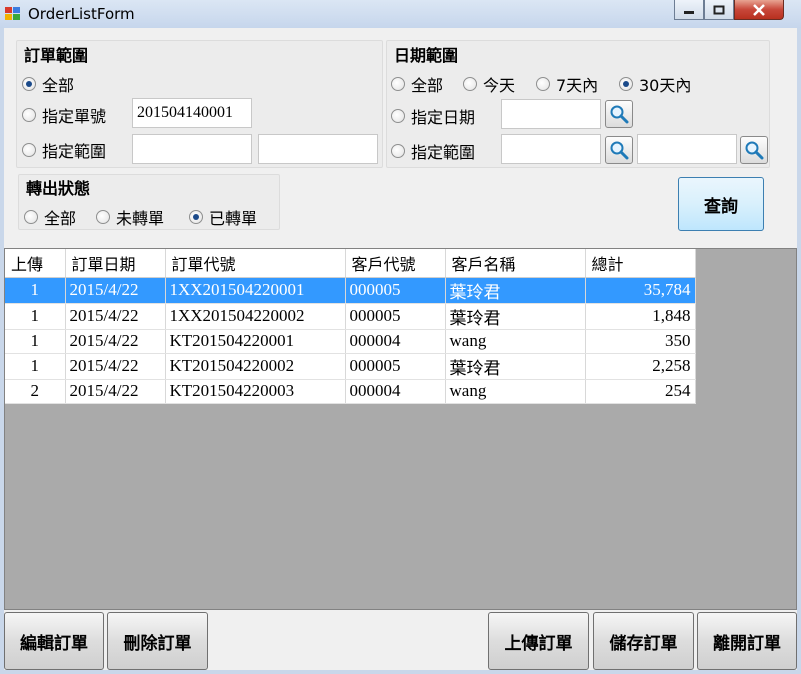 The image size is (801, 674). I want to click on order-range-all-radio: 全部, so click(48, 84).